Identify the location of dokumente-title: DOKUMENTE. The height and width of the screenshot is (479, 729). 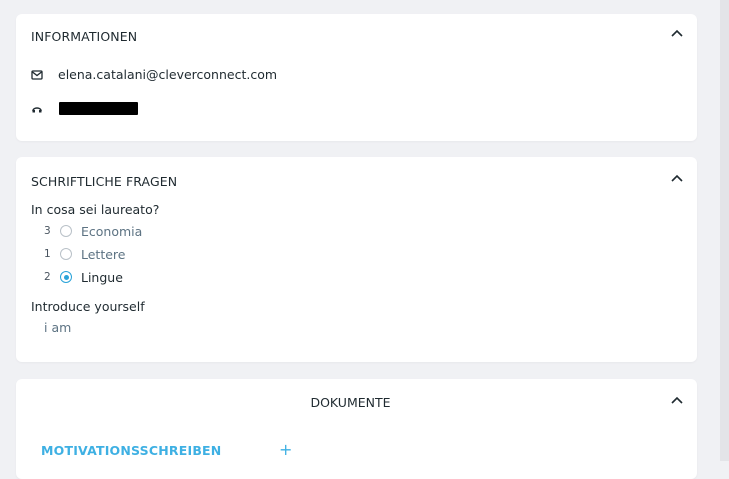
(350, 402).